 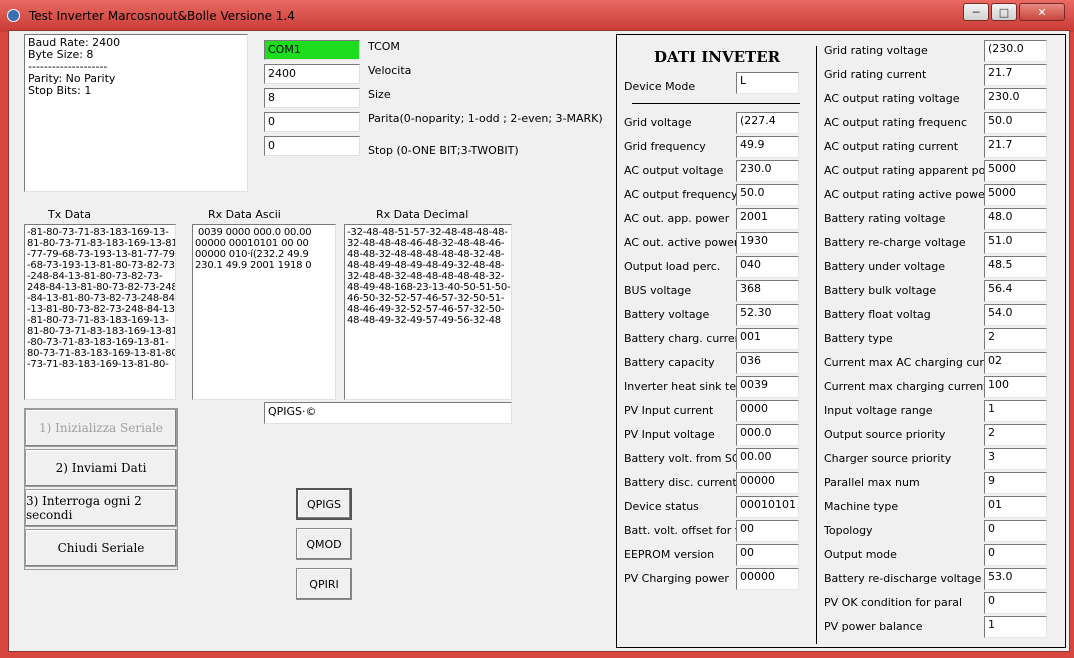 I want to click on output-load-perc-label: Output load perc., so click(x=672, y=266).